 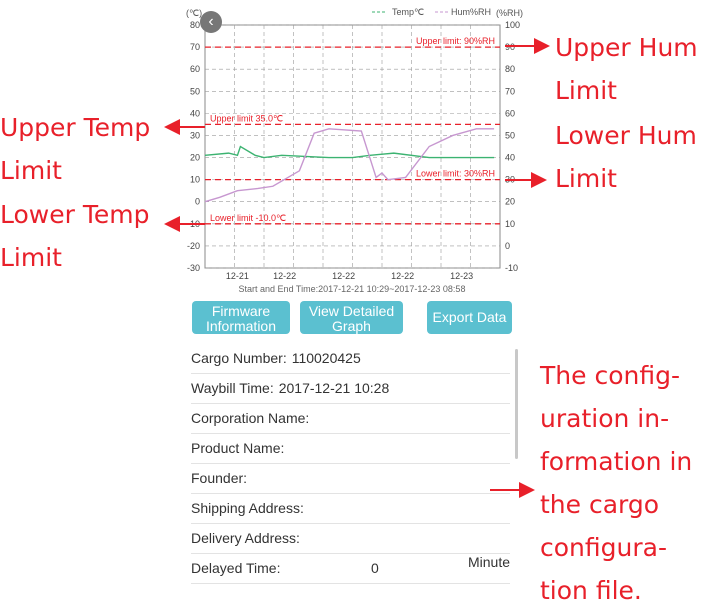 I want to click on y-right-tick: 70, so click(x=510, y=91).